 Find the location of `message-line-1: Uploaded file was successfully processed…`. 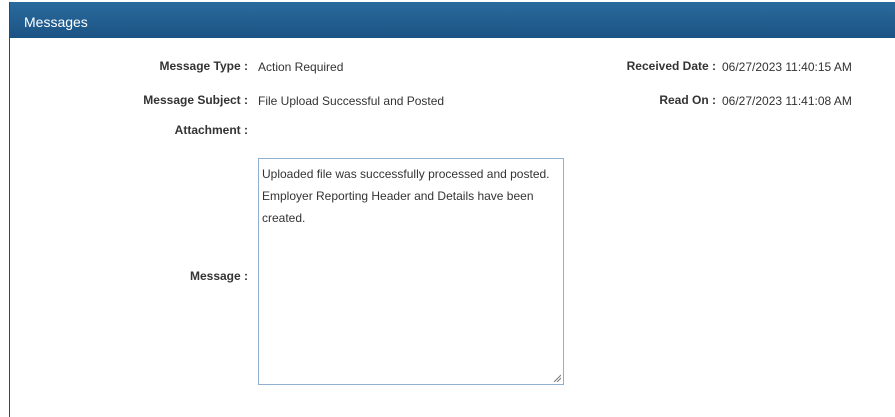

message-line-1: Uploaded file was successfully processed… is located at coordinates (406, 174).